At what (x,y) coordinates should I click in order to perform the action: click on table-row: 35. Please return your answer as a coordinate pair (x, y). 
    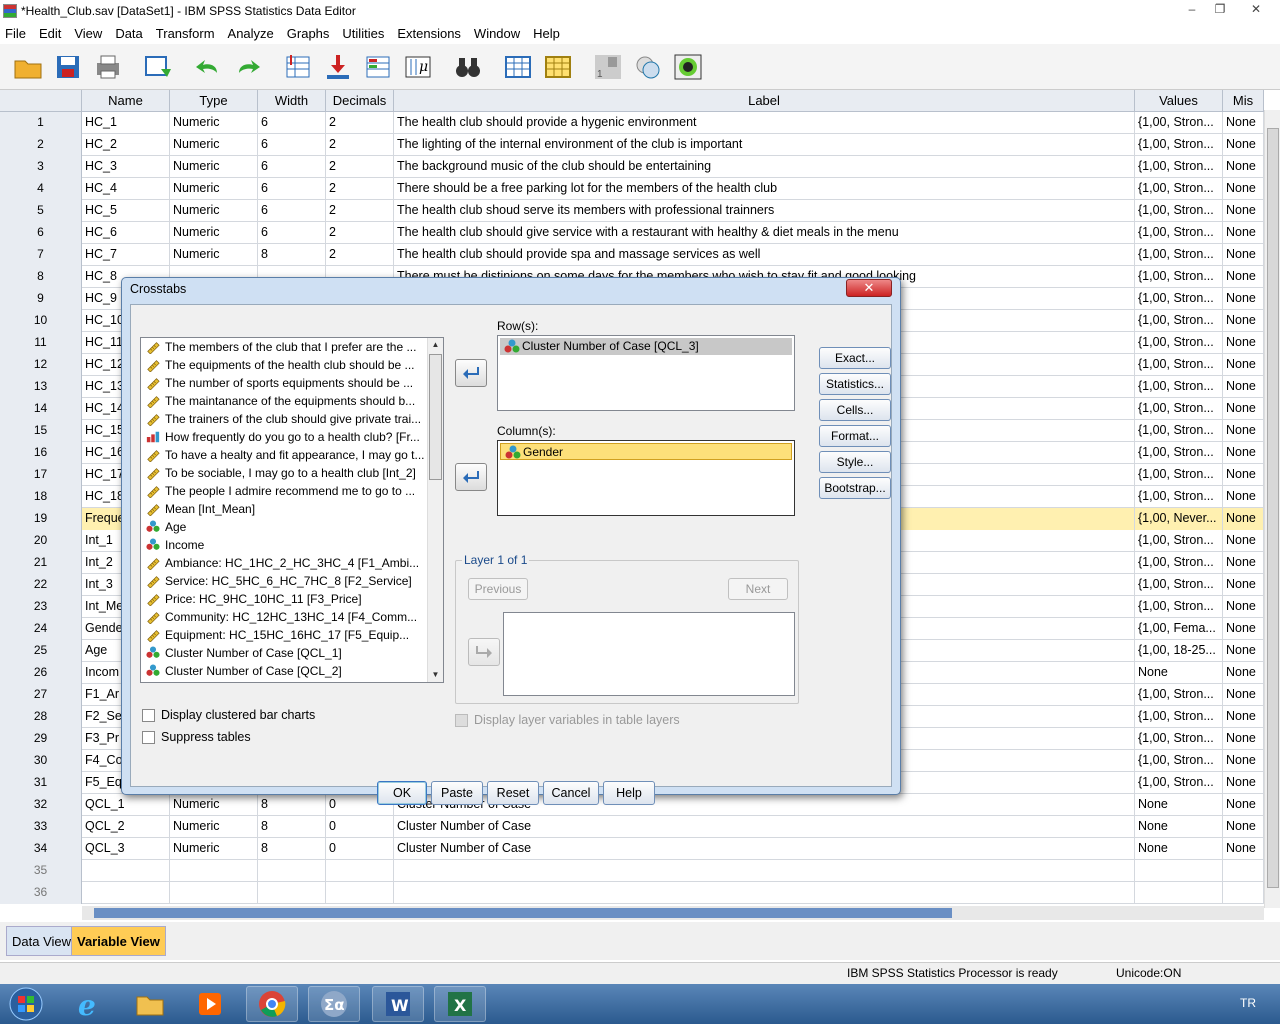
    Looking at the image, I should click on (632, 871).